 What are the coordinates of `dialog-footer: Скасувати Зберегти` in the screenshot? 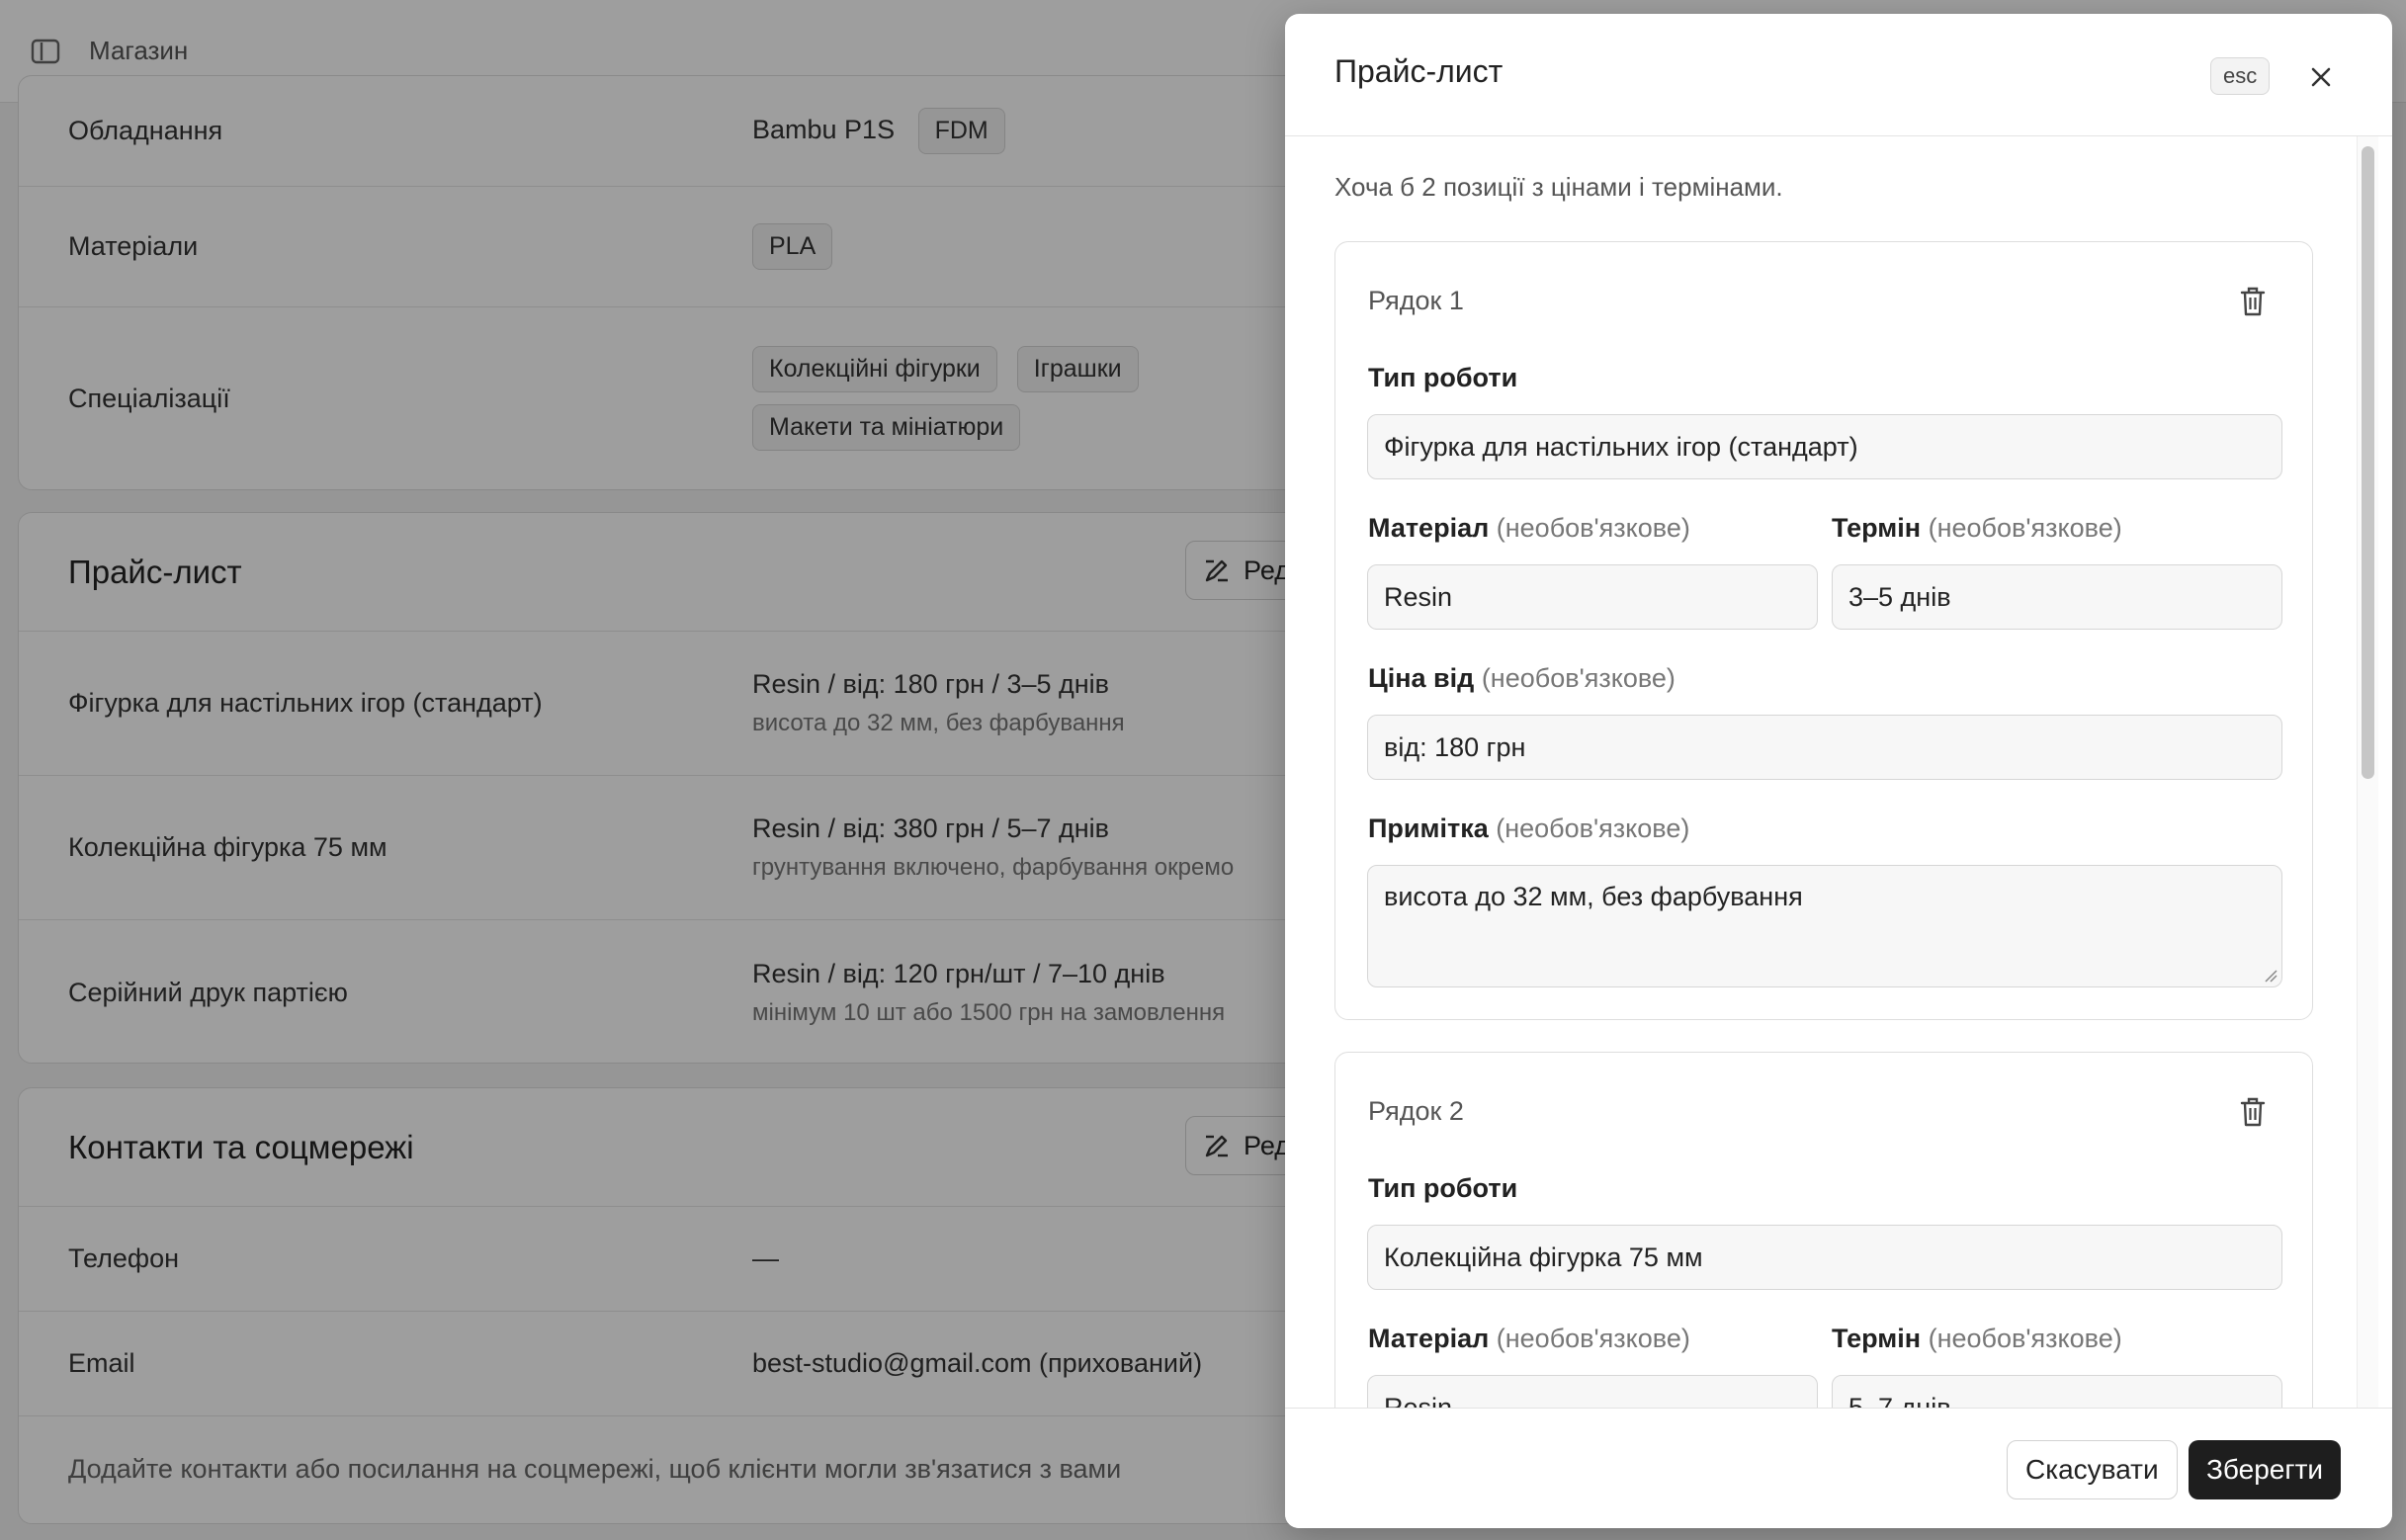 It's located at (1838, 1468).